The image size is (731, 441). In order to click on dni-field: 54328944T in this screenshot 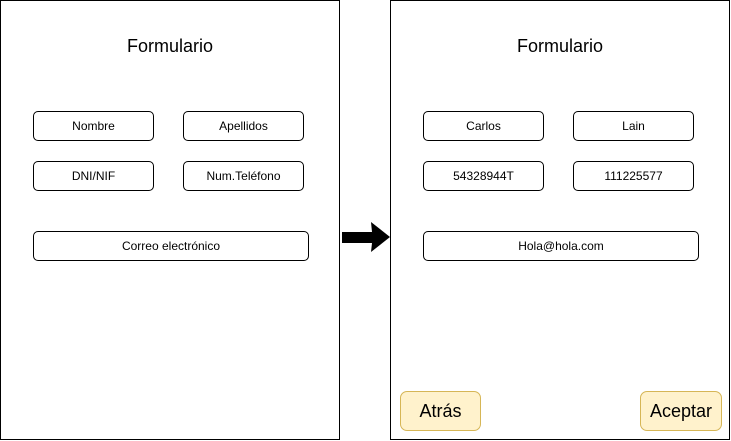, I will do `click(483, 176)`.